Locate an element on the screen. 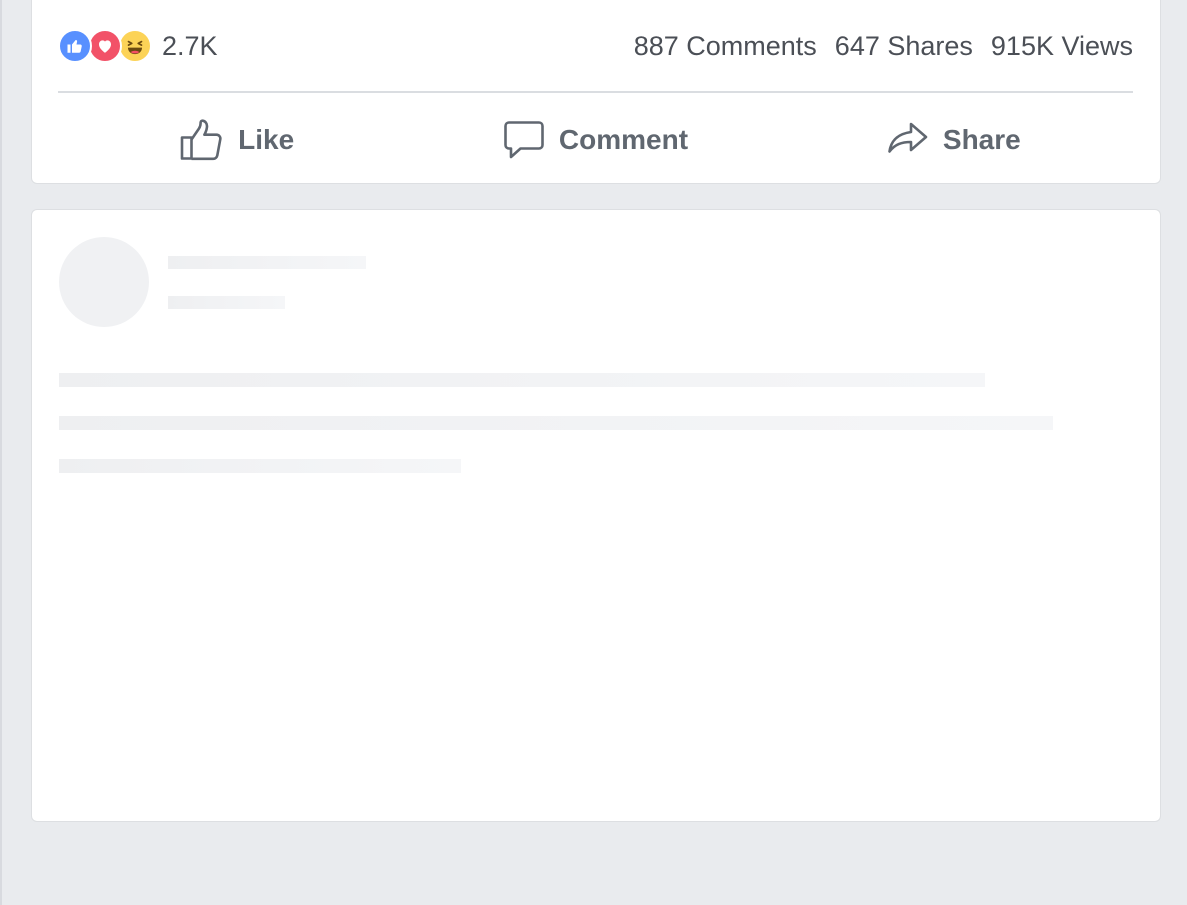 The width and height of the screenshot is (1187, 905). share-button-label: Share is located at coordinates (981, 139).